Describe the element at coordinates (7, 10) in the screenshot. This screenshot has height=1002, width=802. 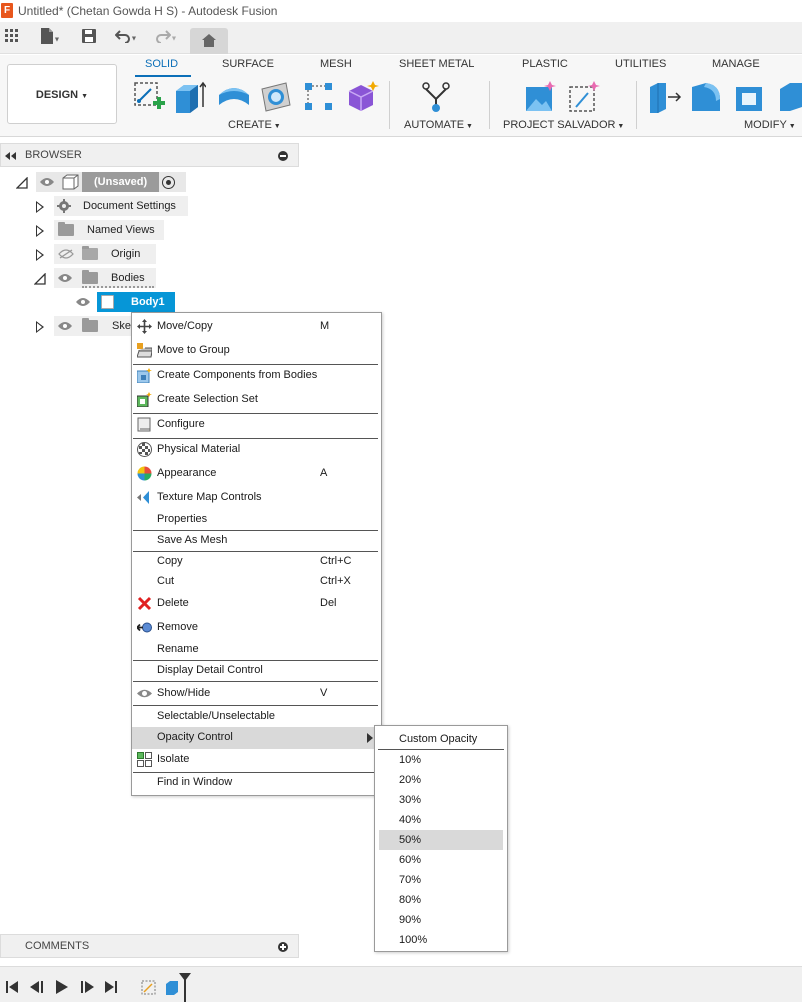
I see `fusion-app-icon: F` at that location.